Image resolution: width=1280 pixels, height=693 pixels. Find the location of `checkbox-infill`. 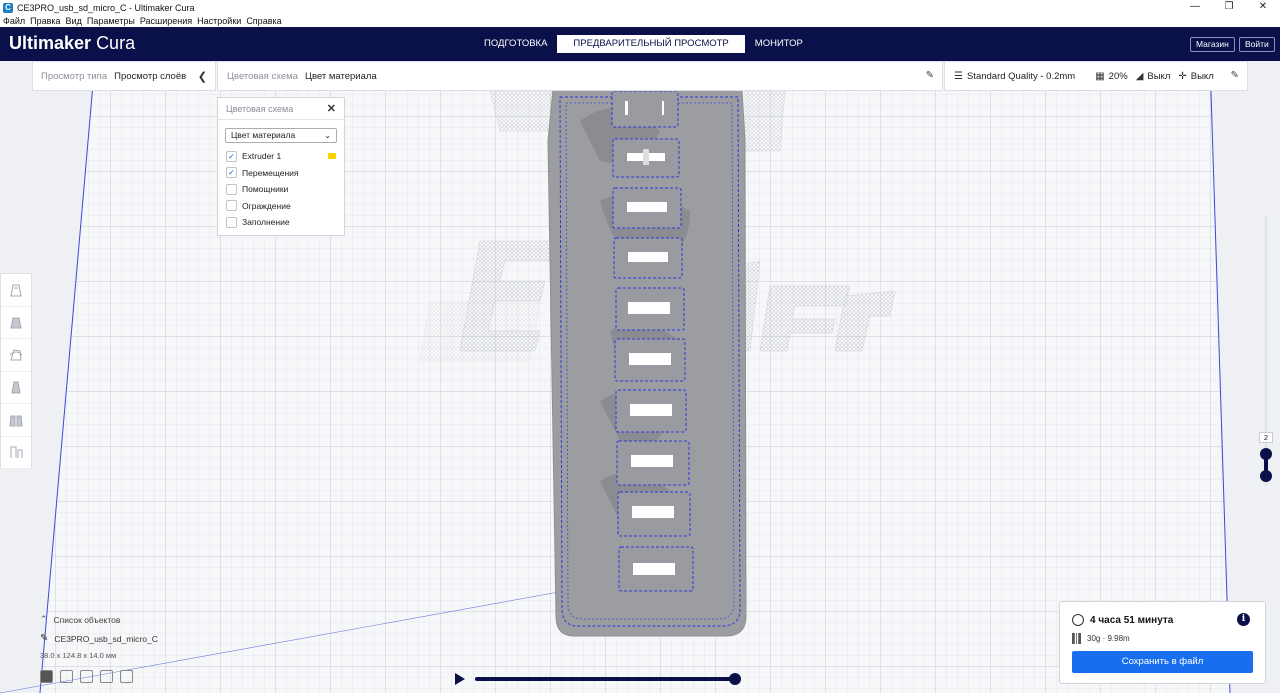

checkbox-infill is located at coordinates (231, 222).